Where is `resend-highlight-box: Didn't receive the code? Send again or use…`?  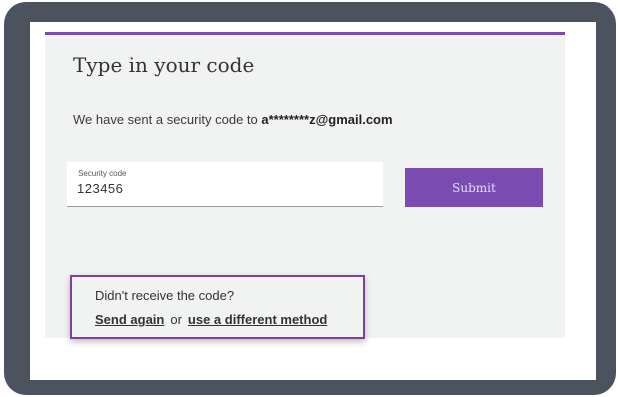
resend-highlight-box: Didn't receive the code? Send again or use… is located at coordinates (217, 307).